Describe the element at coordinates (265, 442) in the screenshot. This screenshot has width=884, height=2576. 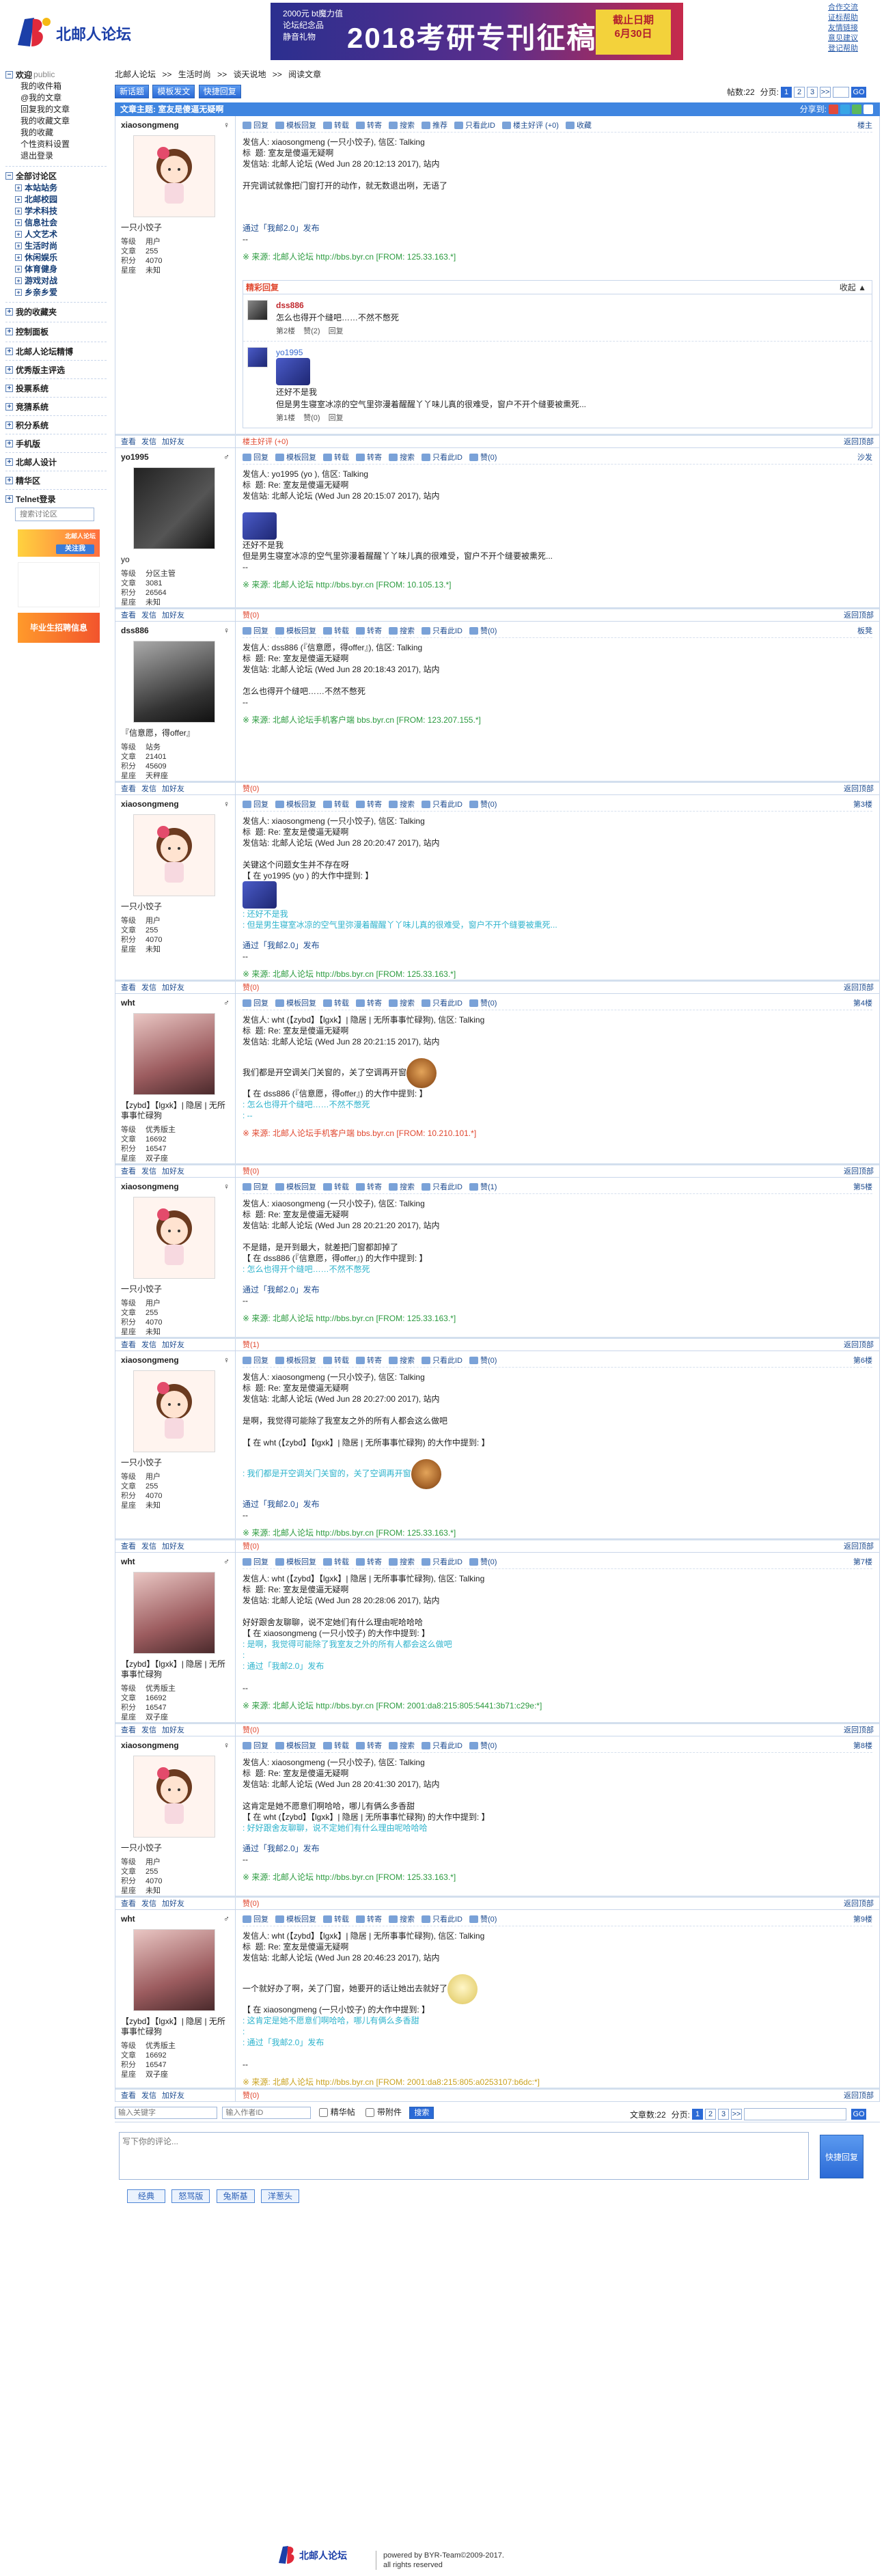
I see `like-button: 楼主好评 (+0)` at that location.